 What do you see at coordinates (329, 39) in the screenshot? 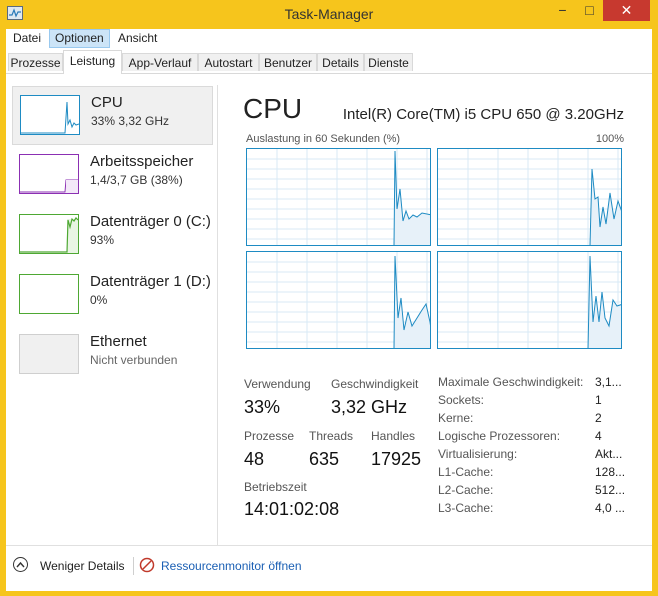
I see `menu-bar: Datei Optionen Ansicht` at bounding box center [329, 39].